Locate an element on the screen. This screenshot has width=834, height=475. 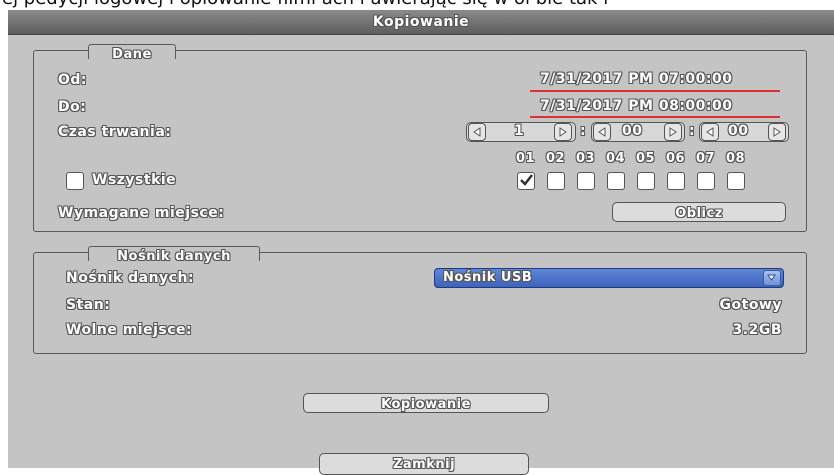
minutes-value: 00 is located at coordinates (632, 131).